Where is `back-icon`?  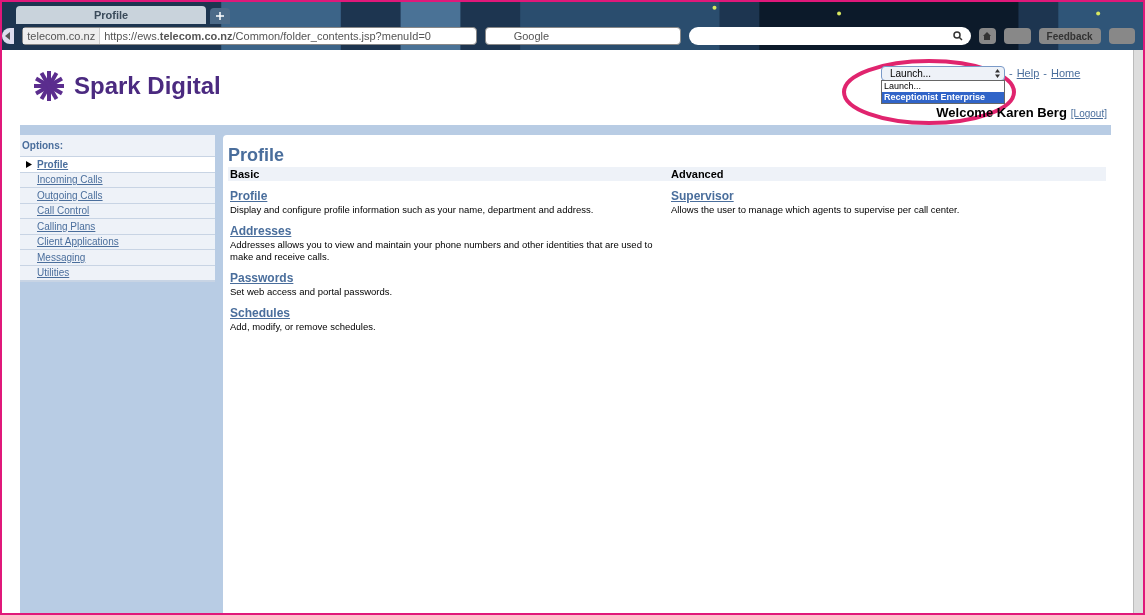
back-icon is located at coordinates (8, 36).